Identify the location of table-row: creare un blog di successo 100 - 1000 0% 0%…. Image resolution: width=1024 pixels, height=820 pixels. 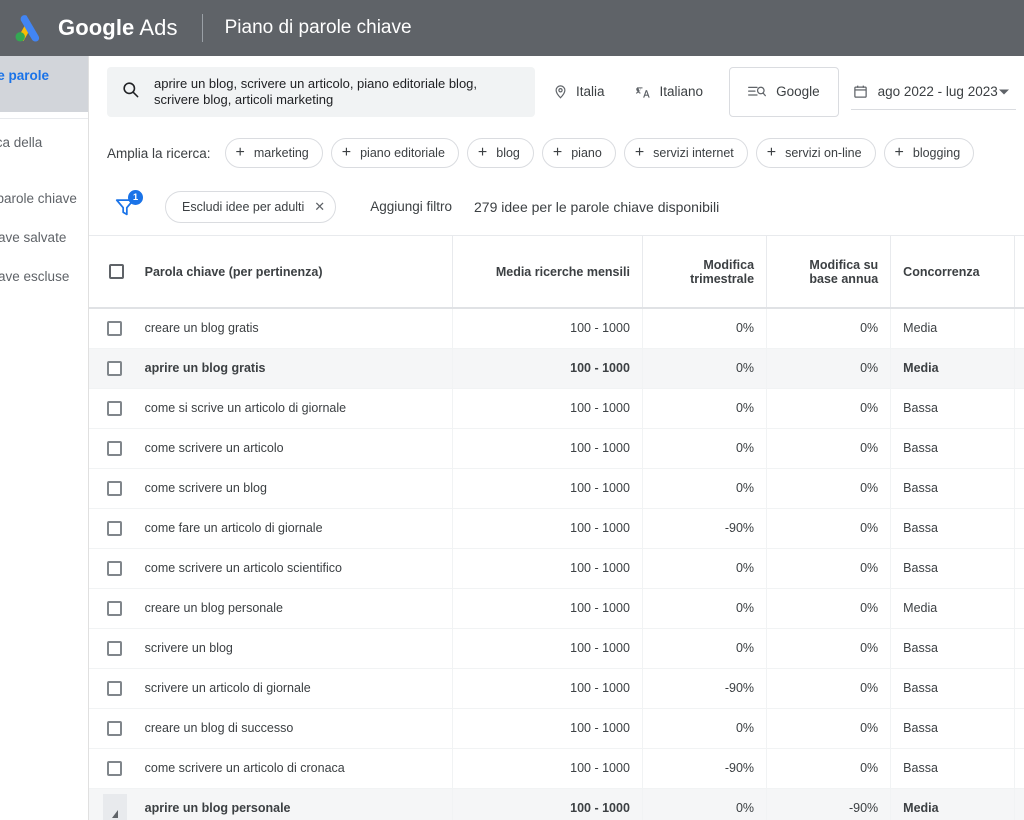
(556, 728).